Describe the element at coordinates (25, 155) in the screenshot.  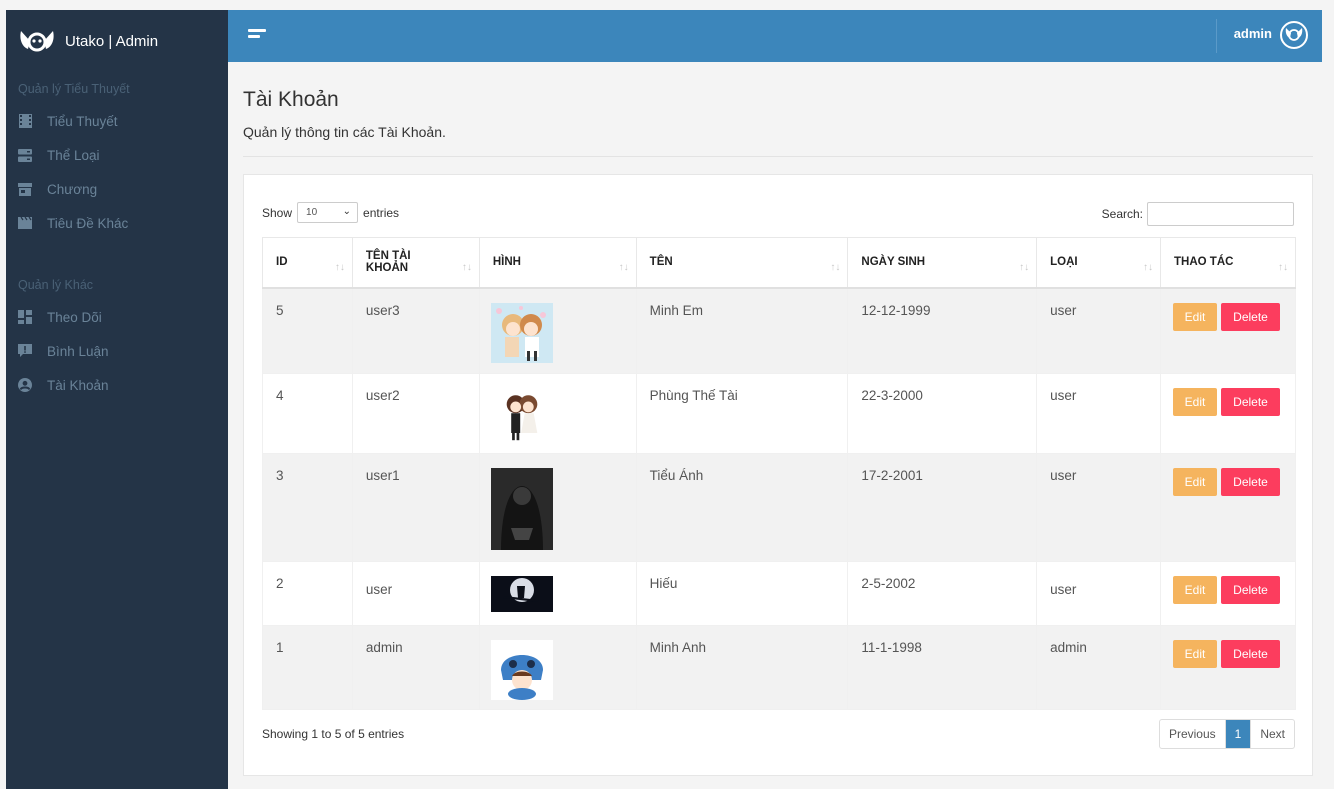
I see `server-icon` at that location.